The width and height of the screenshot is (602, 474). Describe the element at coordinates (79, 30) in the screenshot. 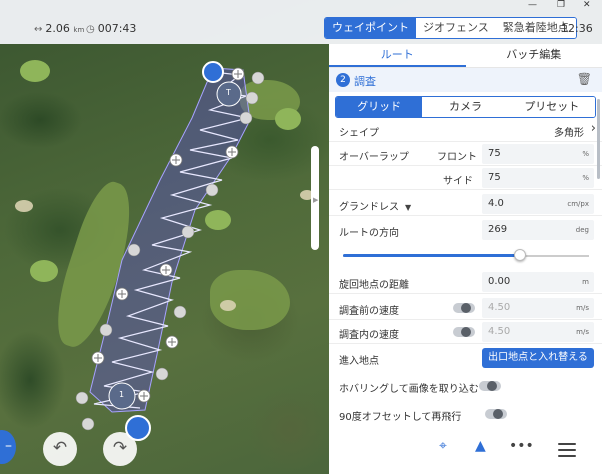

I see `distance-unit: km` at that location.